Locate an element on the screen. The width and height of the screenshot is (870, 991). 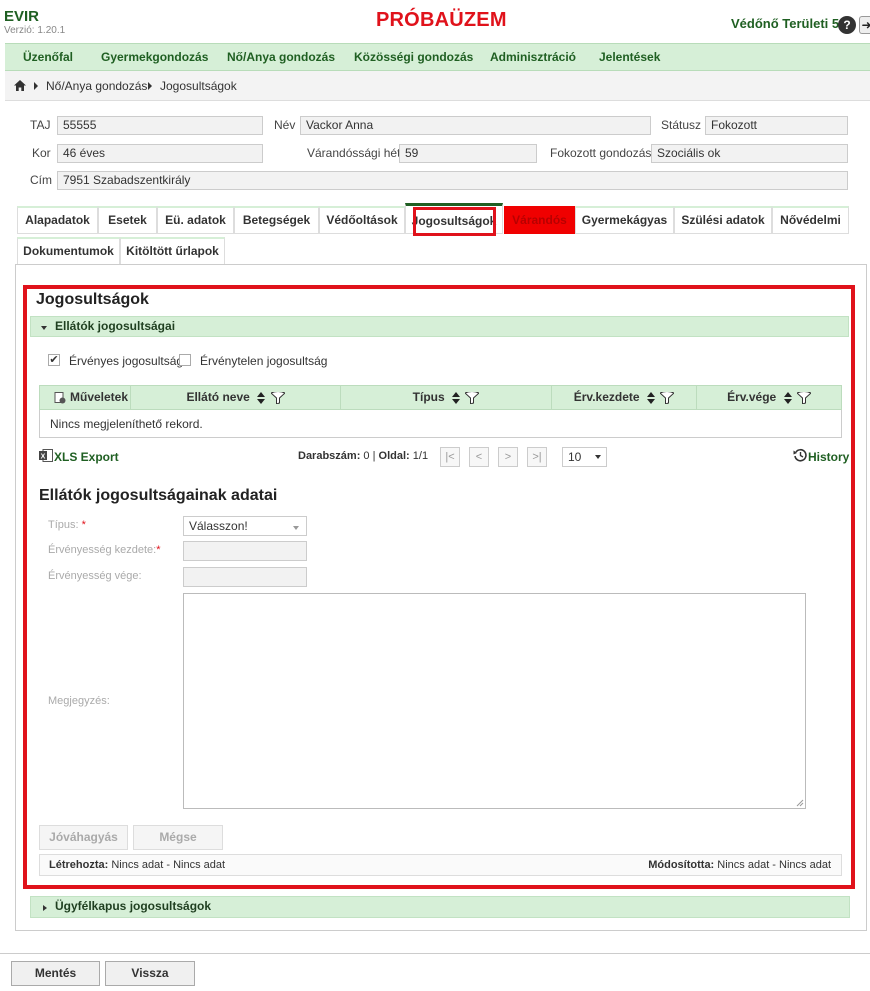
col-erv-kezdete: Érv.kezdete is located at coordinates (624, 397).